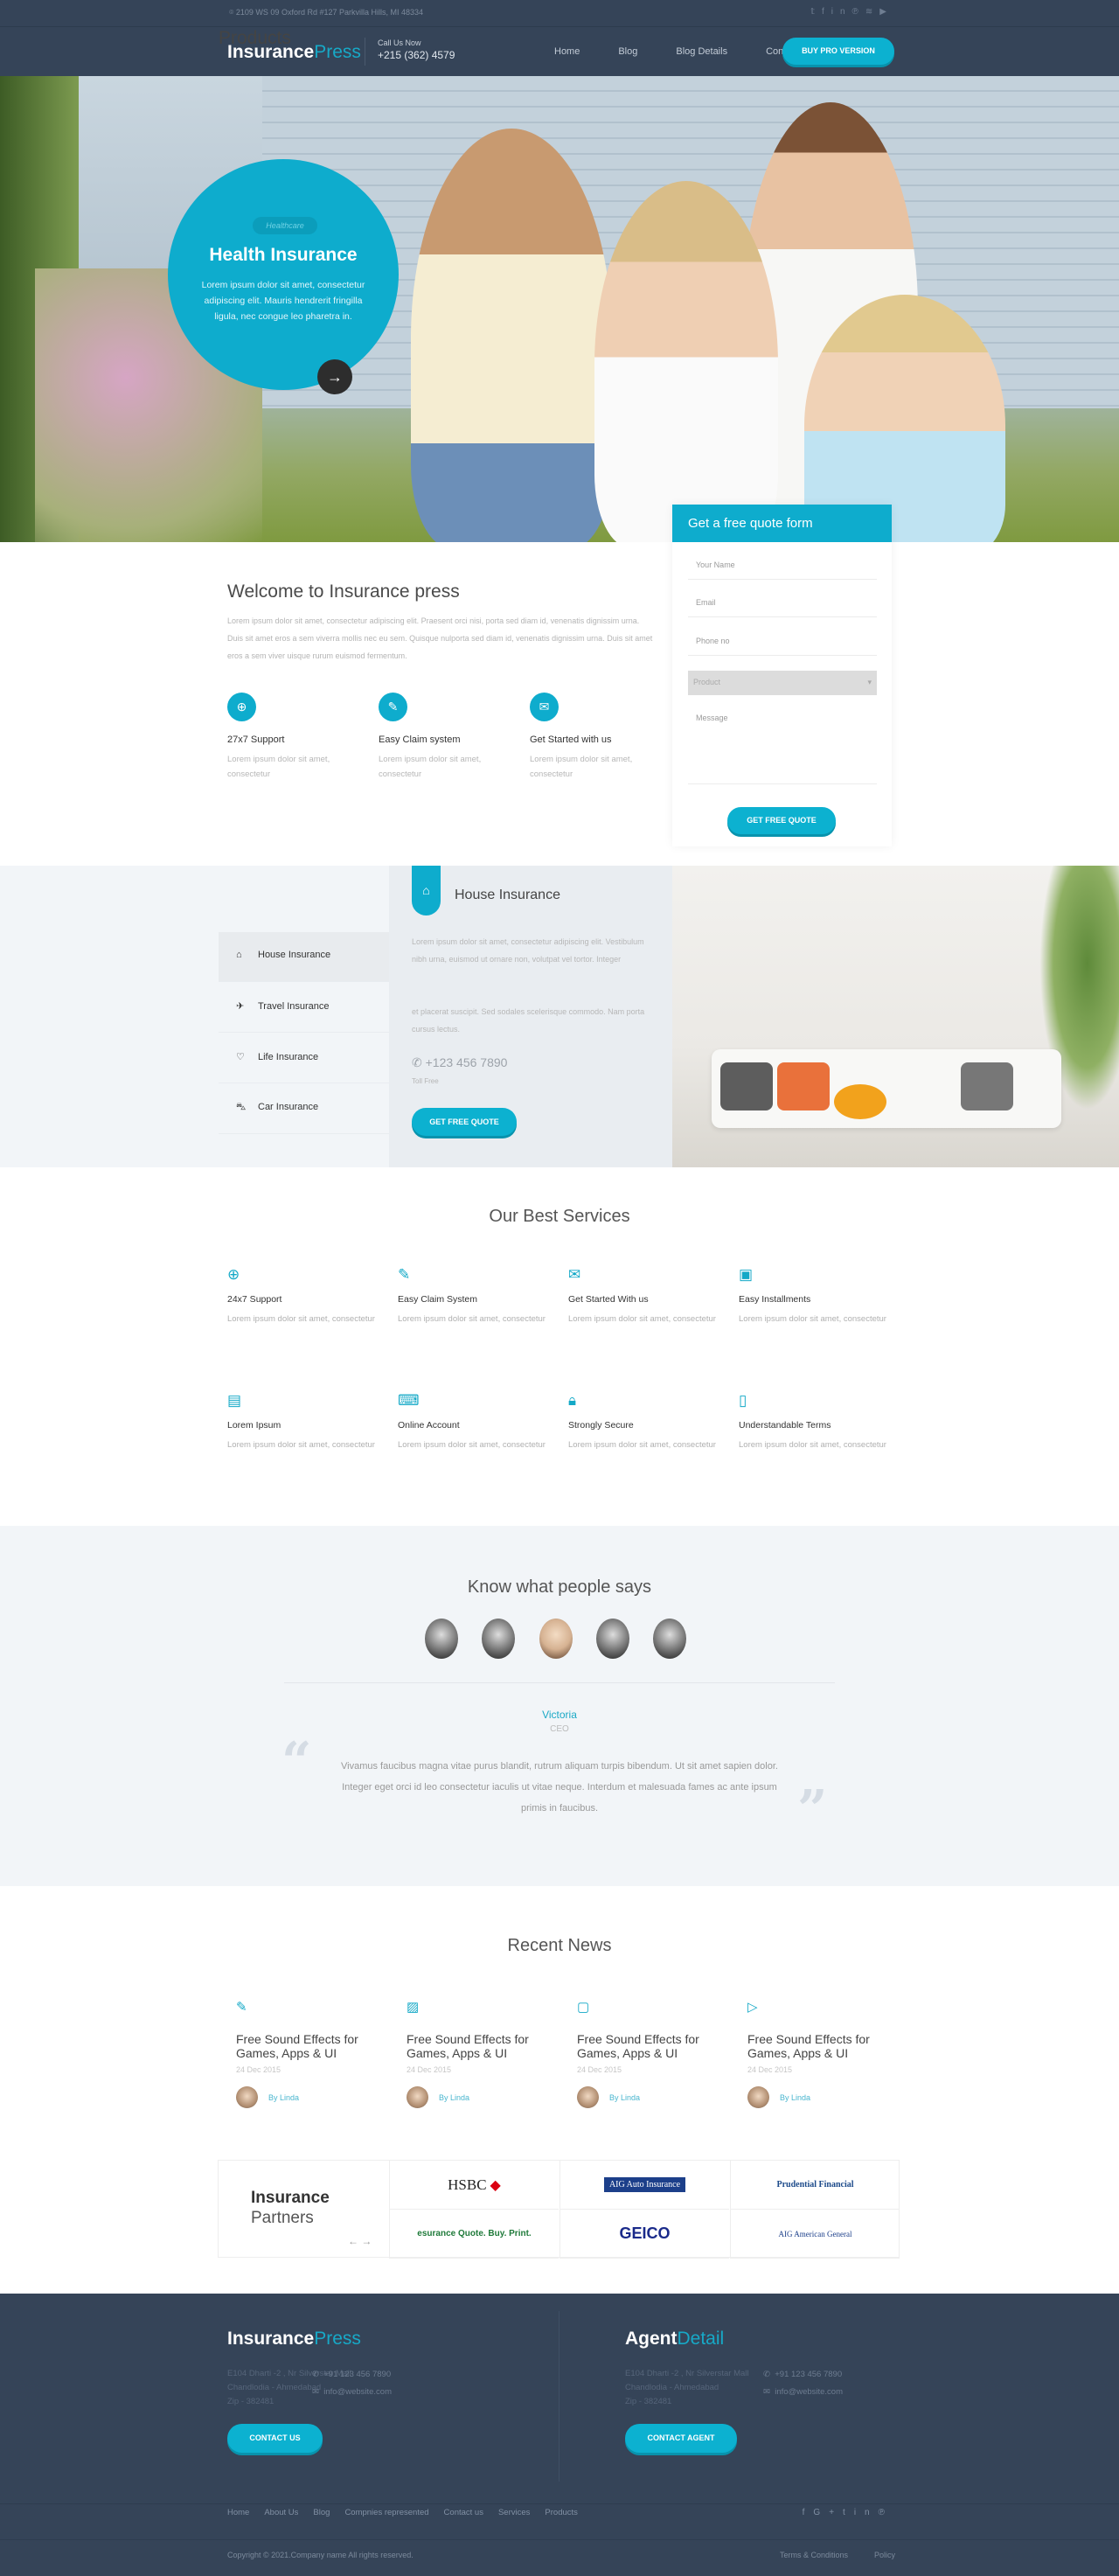  Describe the element at coordinates (627, 51) in the screenshot. I see `nav-blog: Blog` at that location.